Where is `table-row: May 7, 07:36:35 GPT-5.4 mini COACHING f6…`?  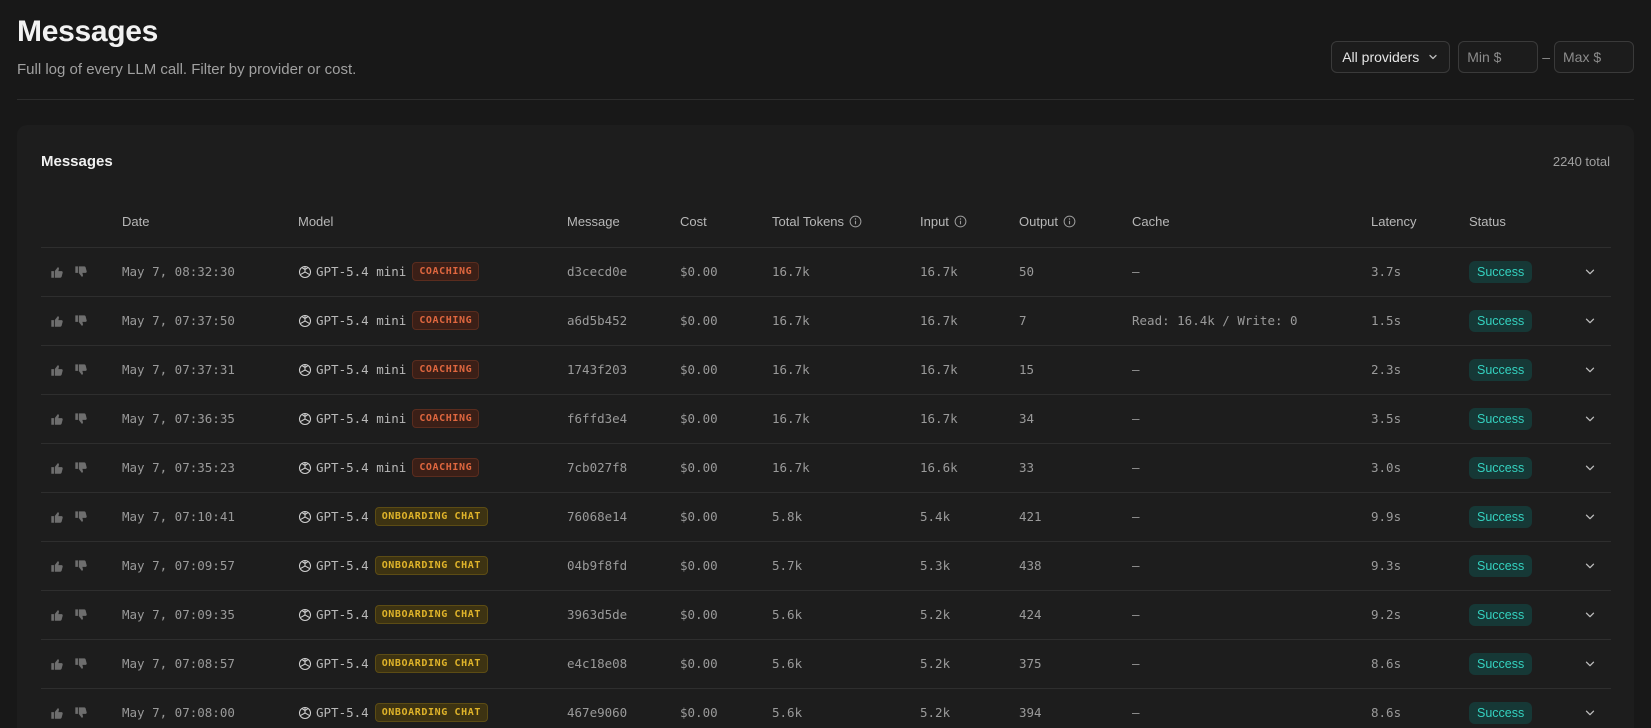
table-row: May 7, 07:36:35 GPT-5.4 mini COACHING f6… is located at coordinates (826, 419).